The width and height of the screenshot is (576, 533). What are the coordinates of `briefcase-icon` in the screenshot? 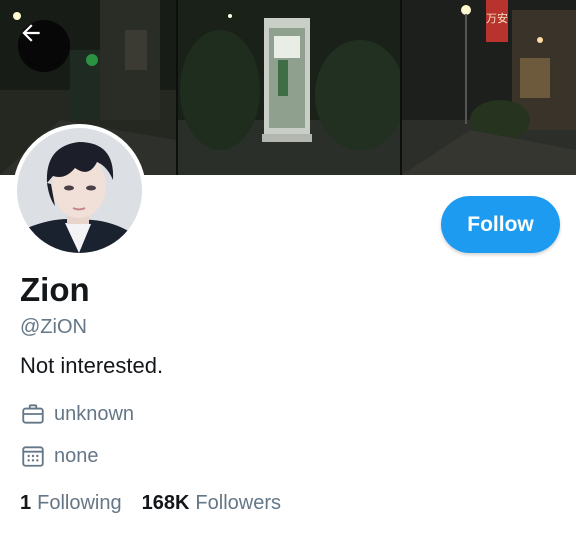 It's located at (34, 414).